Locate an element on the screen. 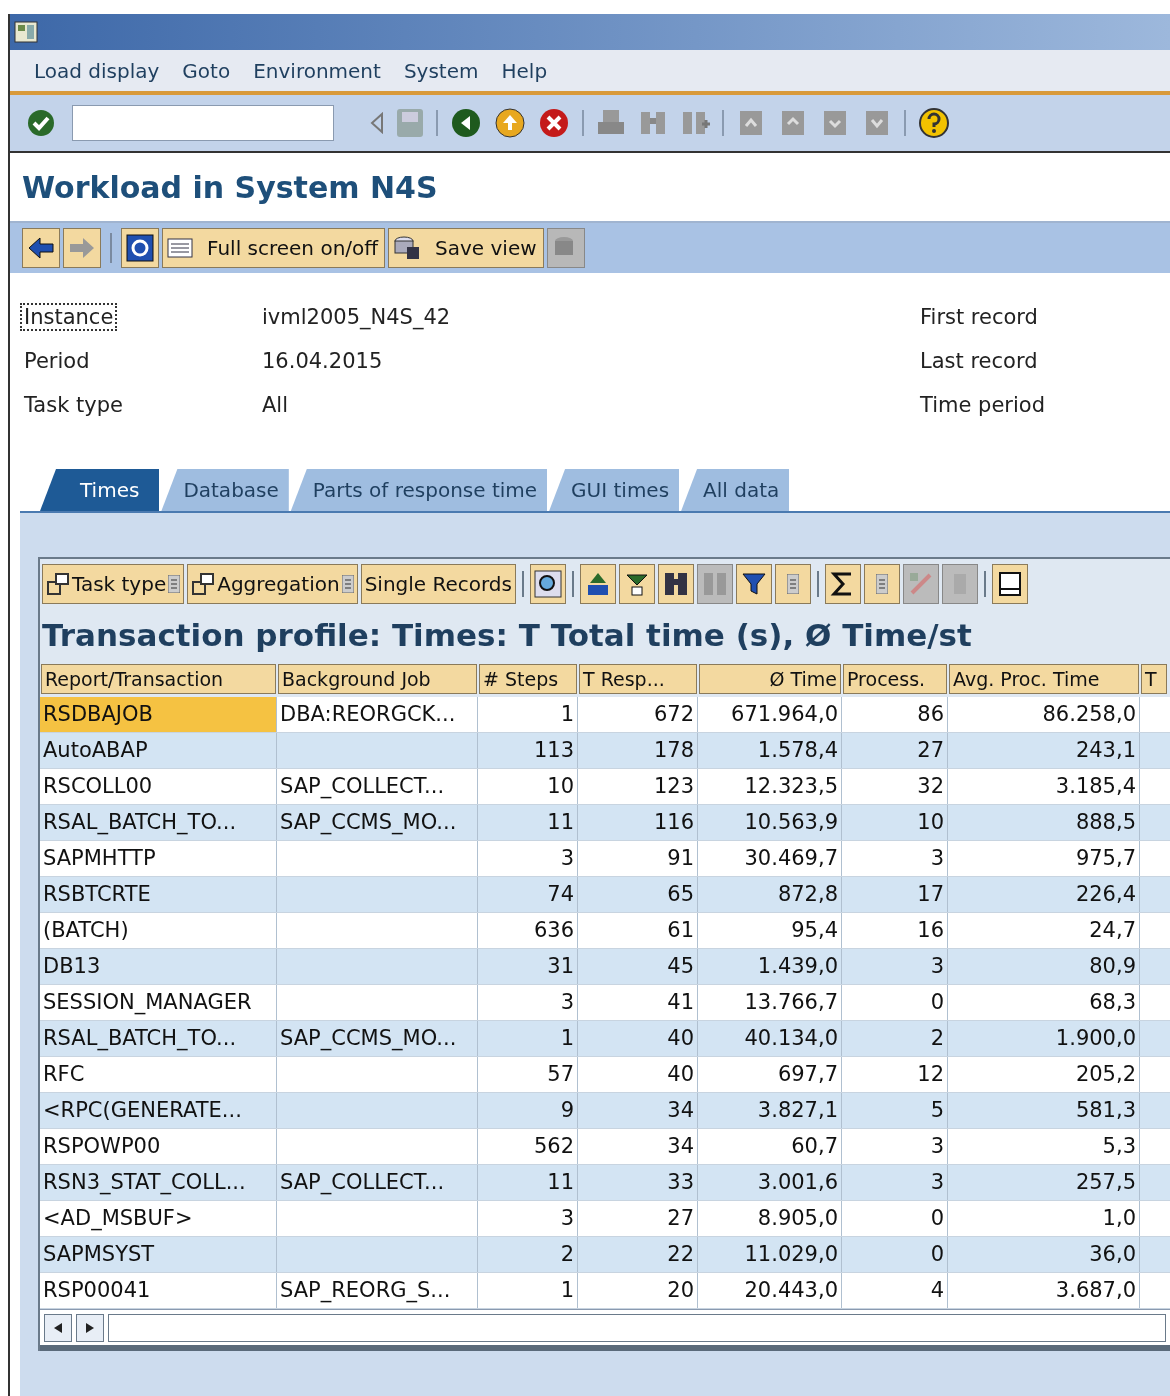 This screenshot has width=1170, height=1396. table-cell: 671.964,0 is located at coordinates (770, 714).